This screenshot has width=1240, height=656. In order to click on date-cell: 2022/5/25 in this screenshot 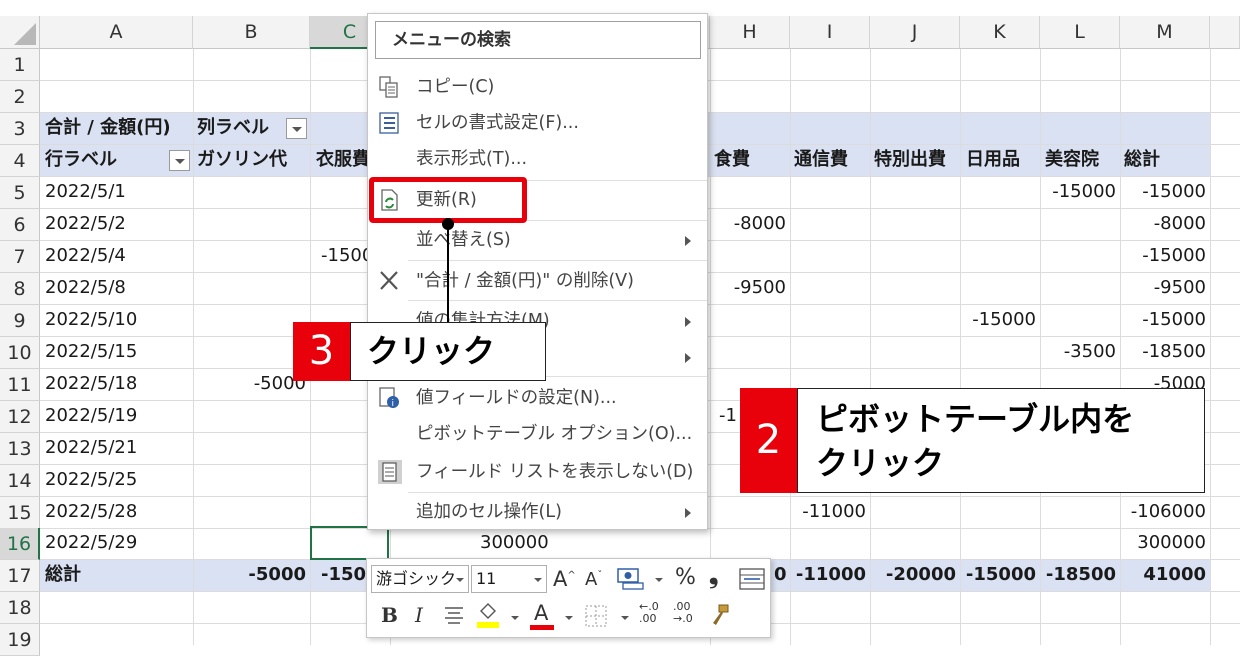, I will do `click(91, 480)`.